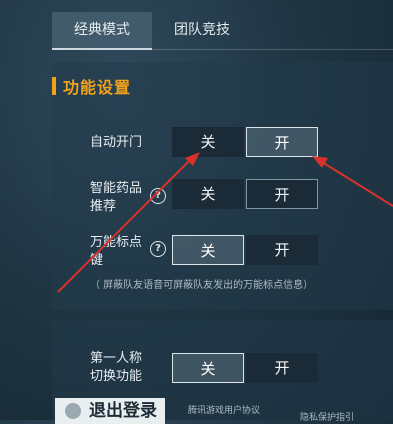 Image resolution: width=393 pixels, height=424 pixels. I want to click on logout-button: 退出登录, so click(110, 411).